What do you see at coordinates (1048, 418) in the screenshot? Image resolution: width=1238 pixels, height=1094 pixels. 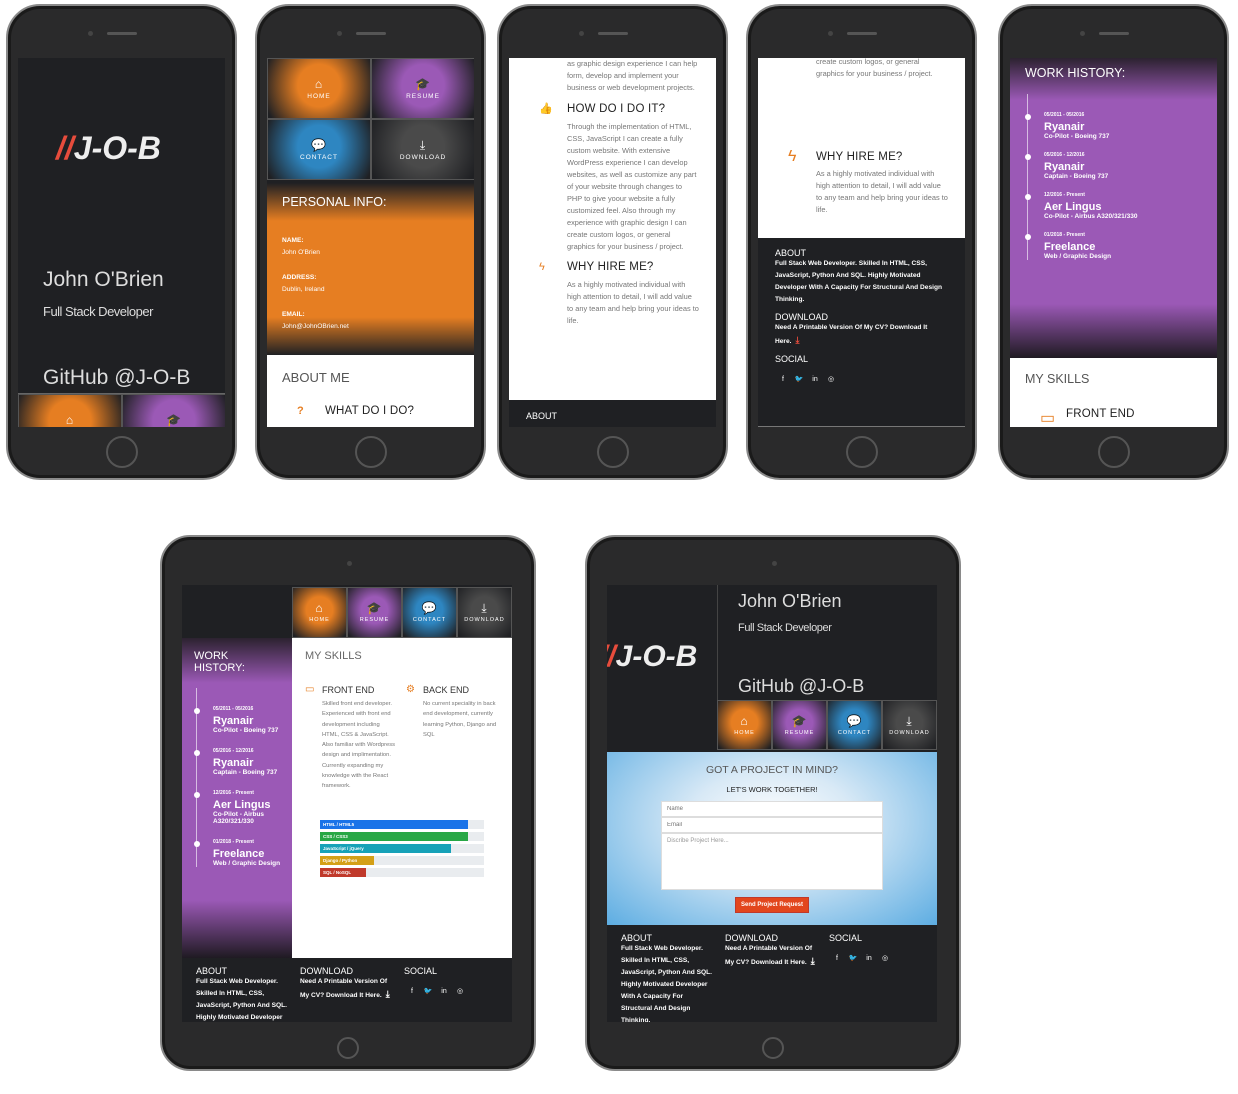 I see `monitor-icon: ▭` at bounding box center [1048, 418].